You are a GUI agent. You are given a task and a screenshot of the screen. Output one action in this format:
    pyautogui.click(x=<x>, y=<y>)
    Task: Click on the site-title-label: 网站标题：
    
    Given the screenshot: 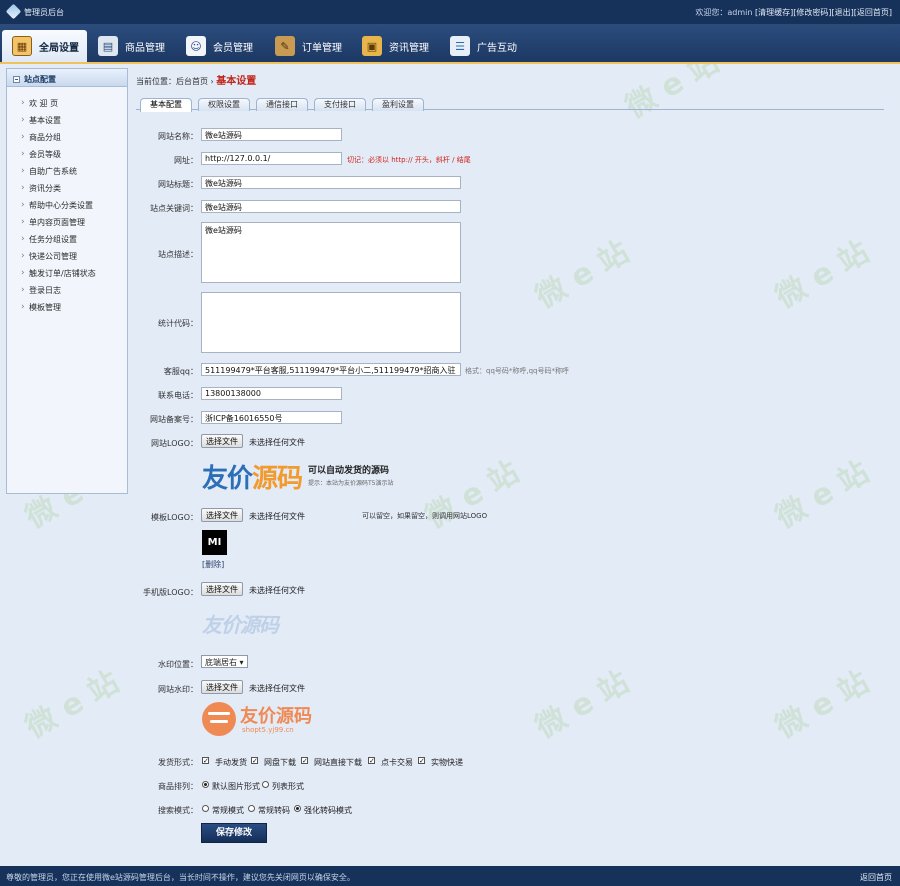 What is the action you would take?
    pyautogui.click(x=178, y=184)
    